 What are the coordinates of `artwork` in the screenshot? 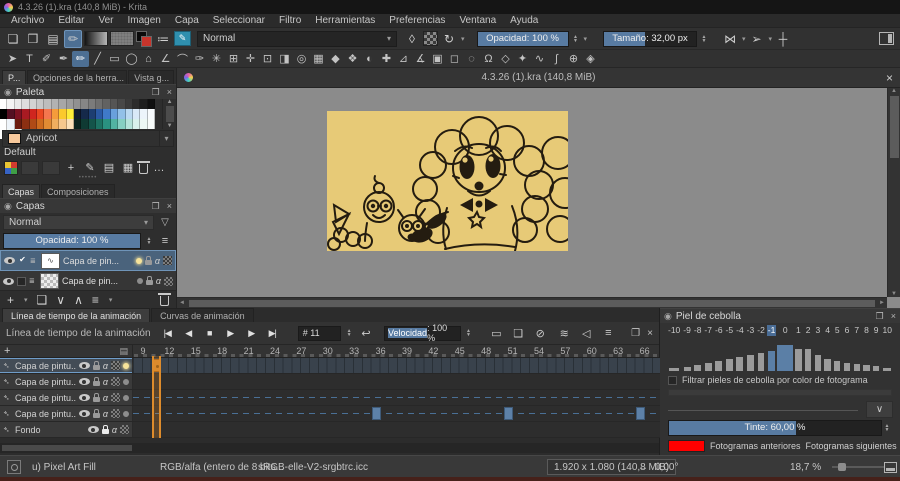 It's located at (447, 181).